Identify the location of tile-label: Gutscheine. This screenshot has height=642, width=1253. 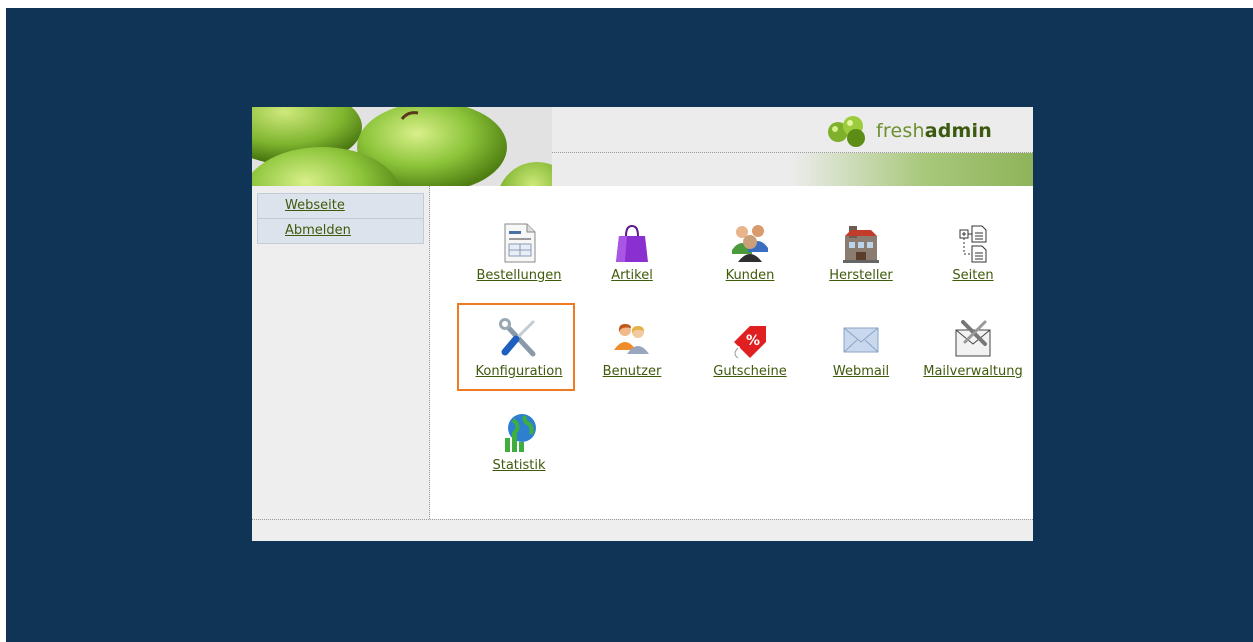
(750, 371).